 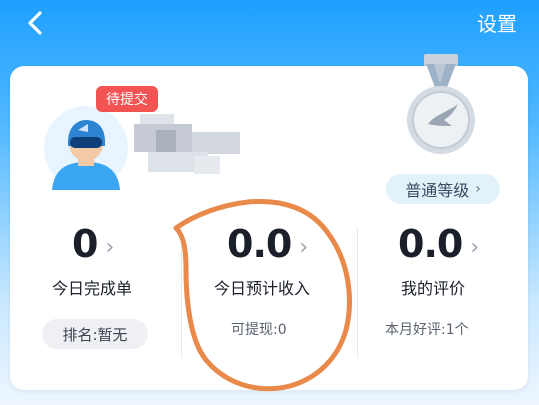 What do you see at coordinates (262, 288) in the screenshot?
I see `stat-label: 今日预计收入` at bounding box center [262, 288].